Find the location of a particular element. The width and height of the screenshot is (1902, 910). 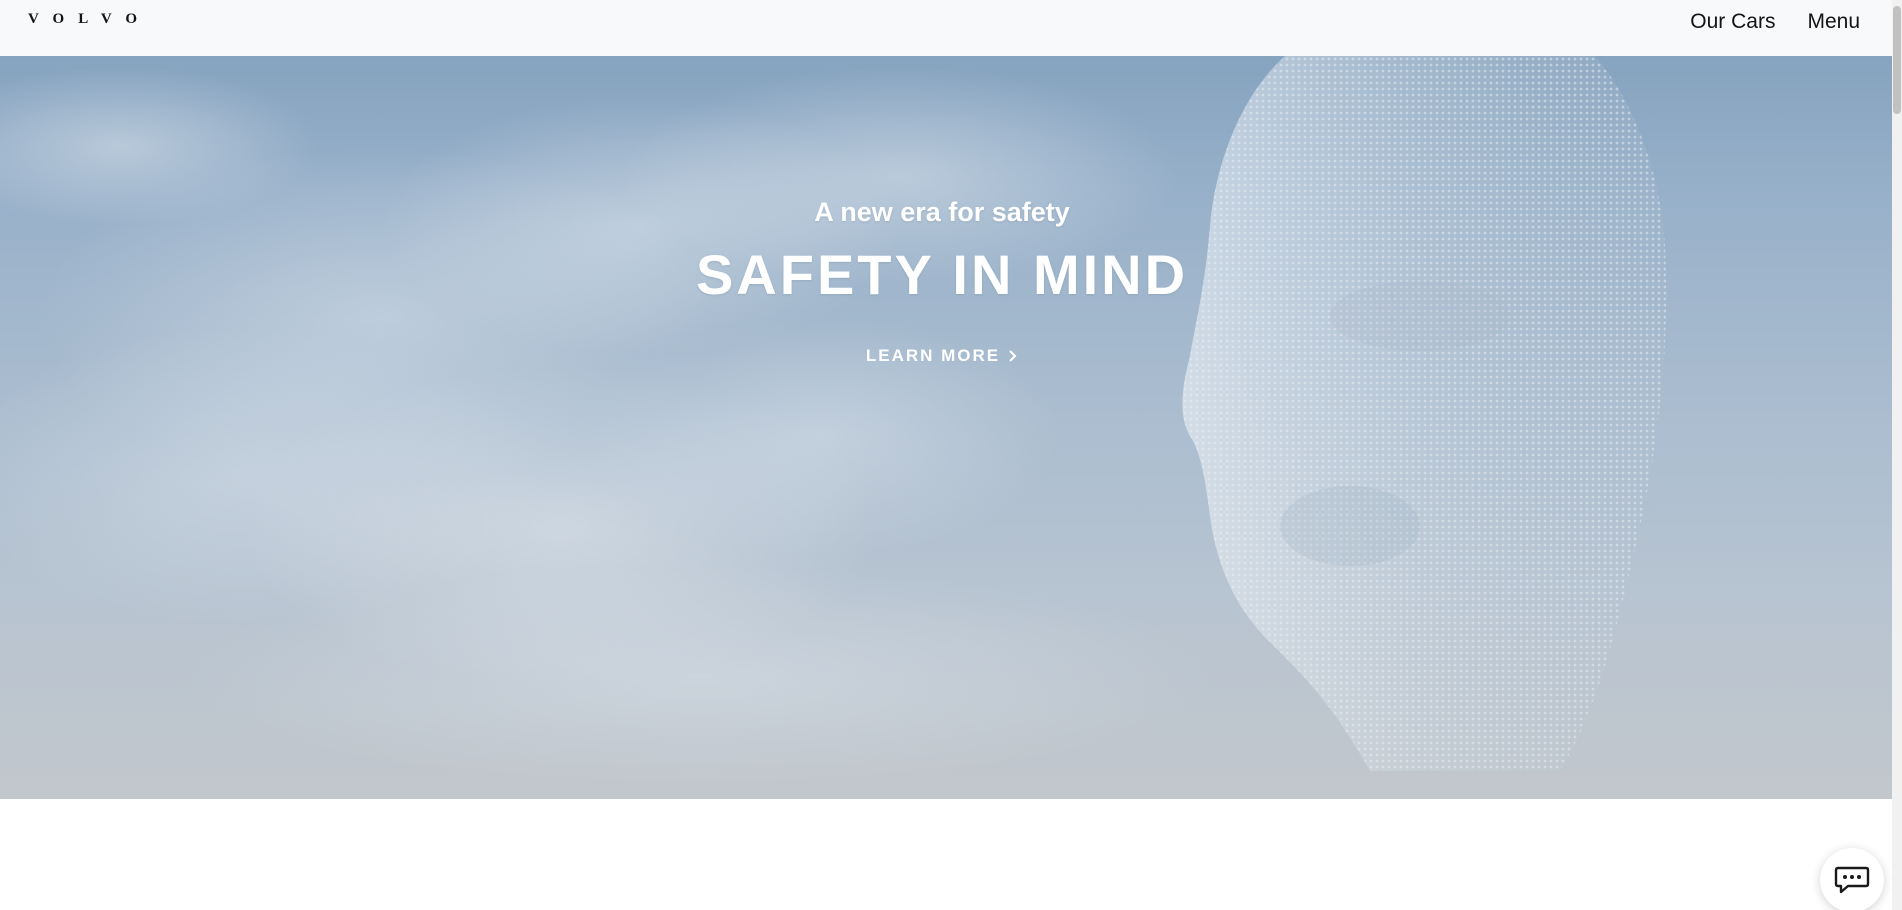

learn-more-label: LEARN MORE is located at coordinates (933, 355).